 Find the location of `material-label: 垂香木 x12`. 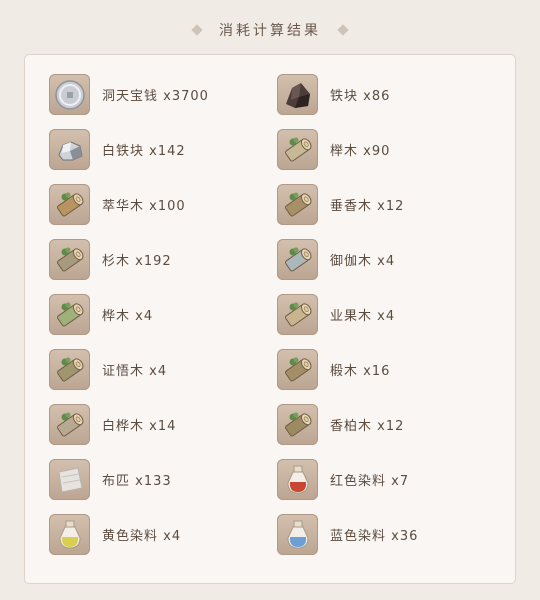

material-label: 垂香木 x12 is located at coordinates (367, 206).